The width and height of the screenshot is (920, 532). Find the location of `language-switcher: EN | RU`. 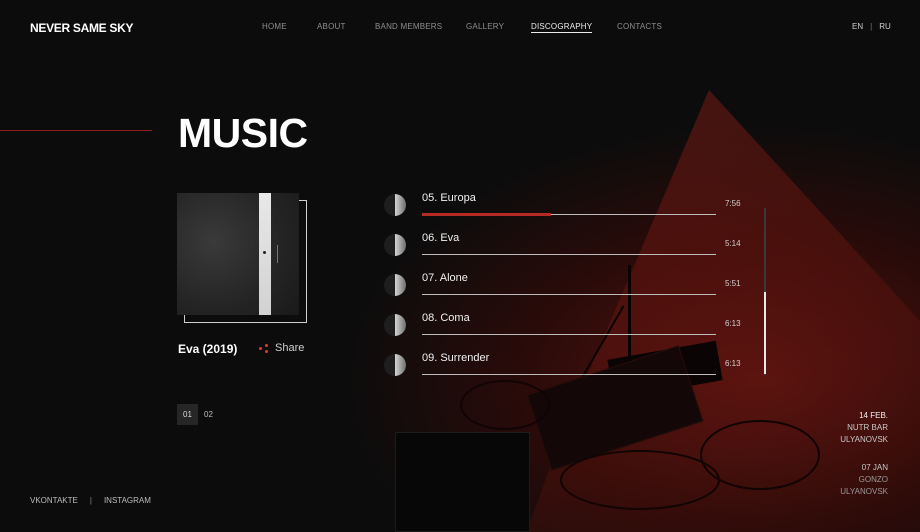

language-switcher: EN | RU is located at coordinates (871, 26).